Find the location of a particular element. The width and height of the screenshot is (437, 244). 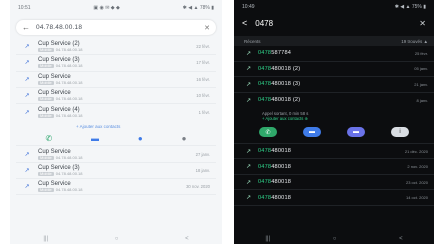

message-button: ▬ is located at coordinates (312, 132).